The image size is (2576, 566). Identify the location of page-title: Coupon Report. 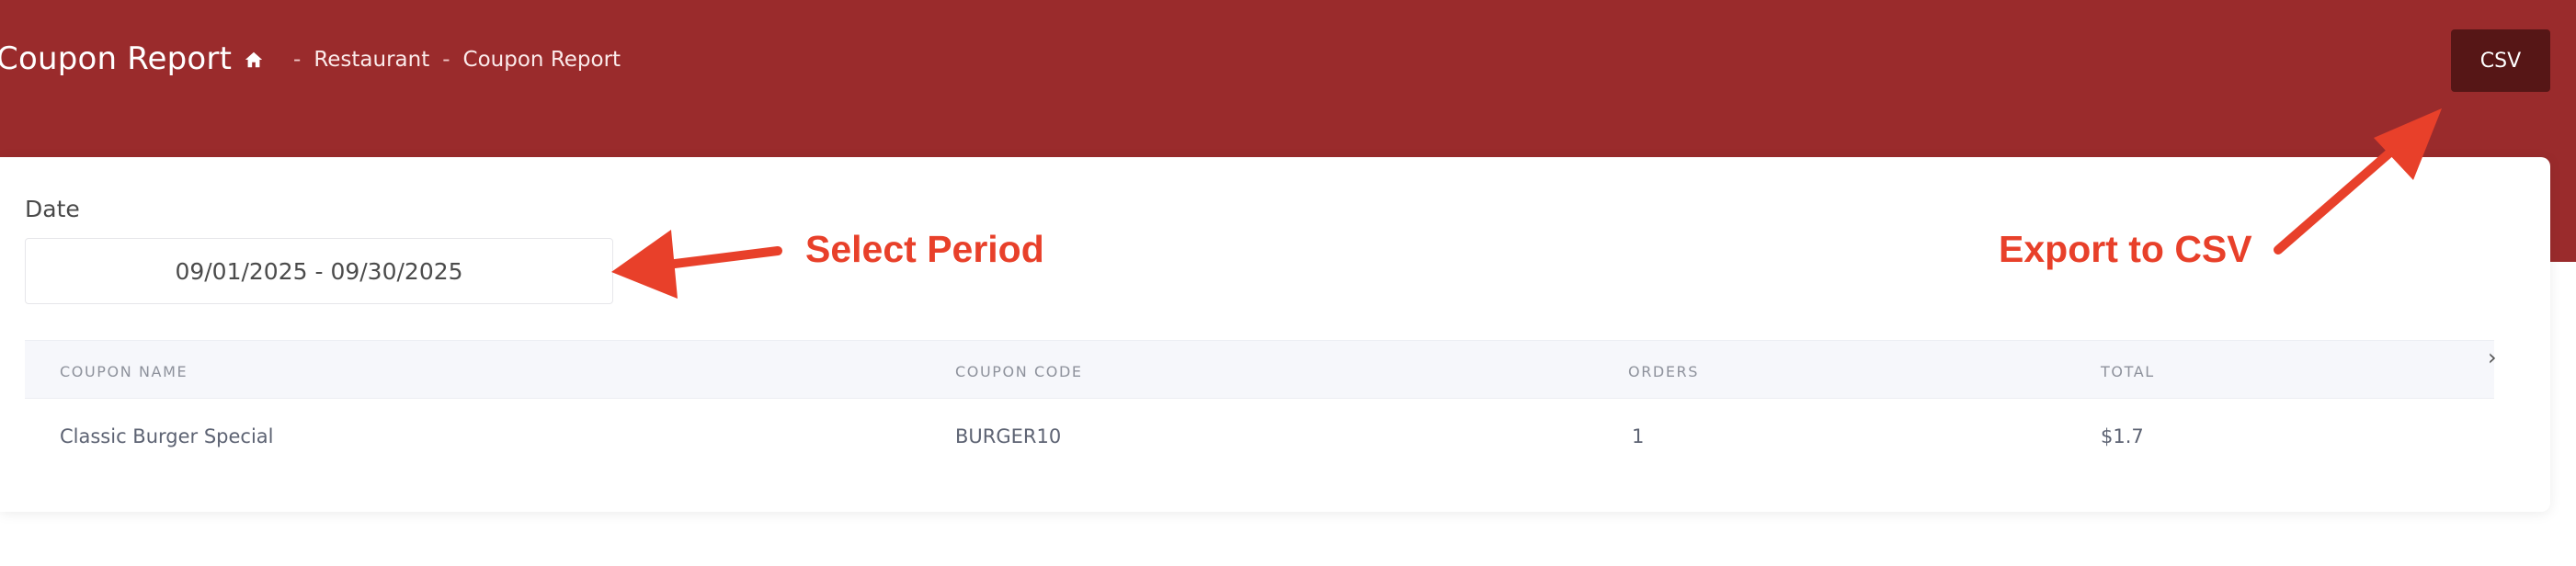
(116, 58).